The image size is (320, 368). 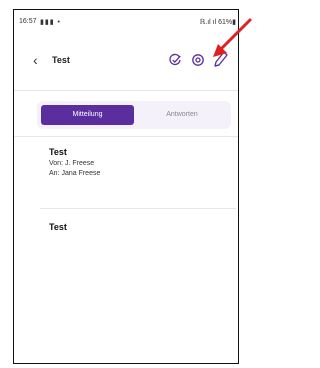 I want to click on header-divider, so click(x=126, y=90).